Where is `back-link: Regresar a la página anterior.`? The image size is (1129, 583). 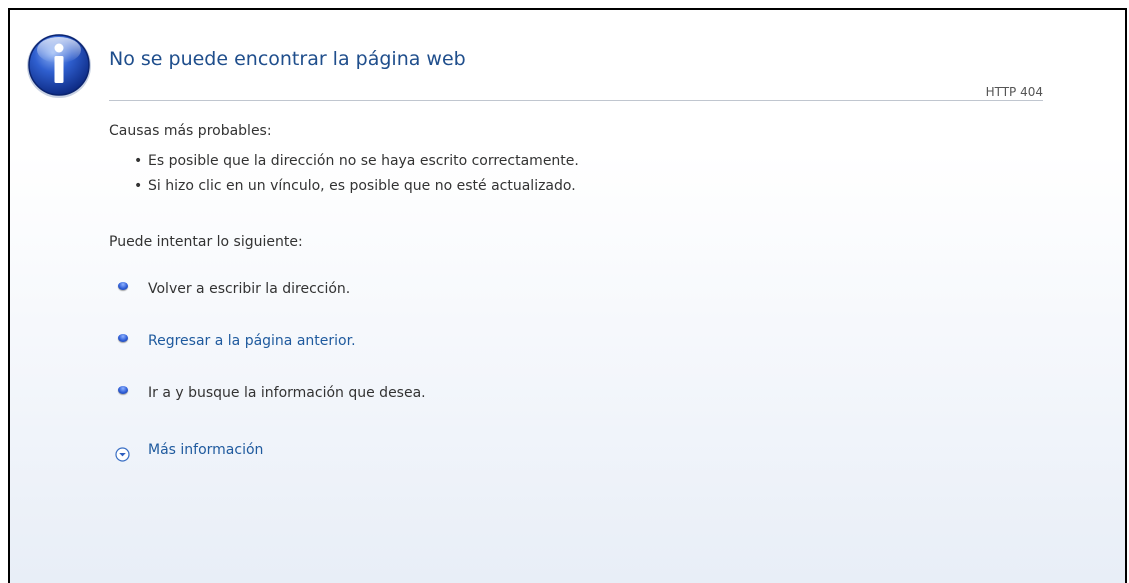 back-link: Regresar a la página anterior. is located at coordinates (252, 341).